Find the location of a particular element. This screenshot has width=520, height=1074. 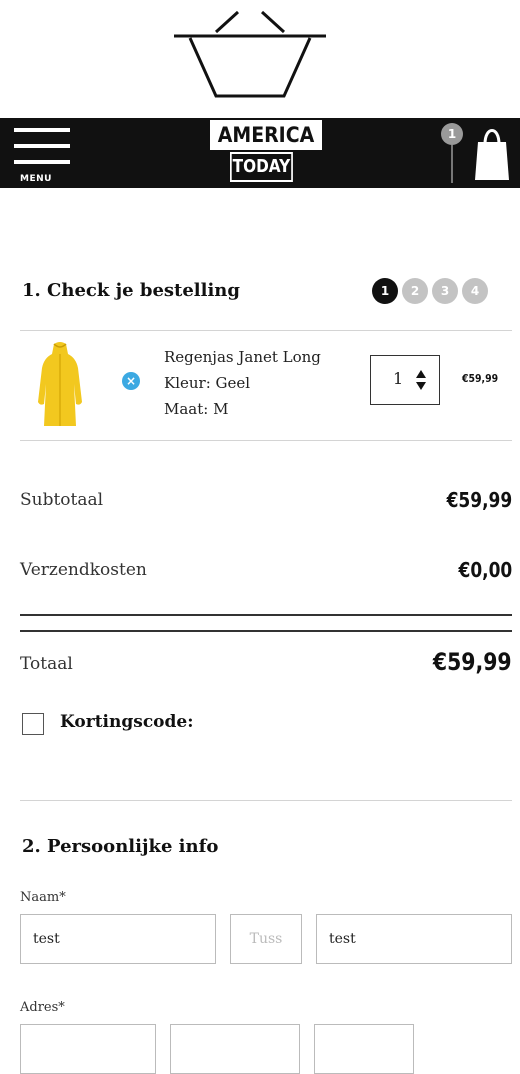

shipping-value: €0,00 is located at coordinates (485, 570).